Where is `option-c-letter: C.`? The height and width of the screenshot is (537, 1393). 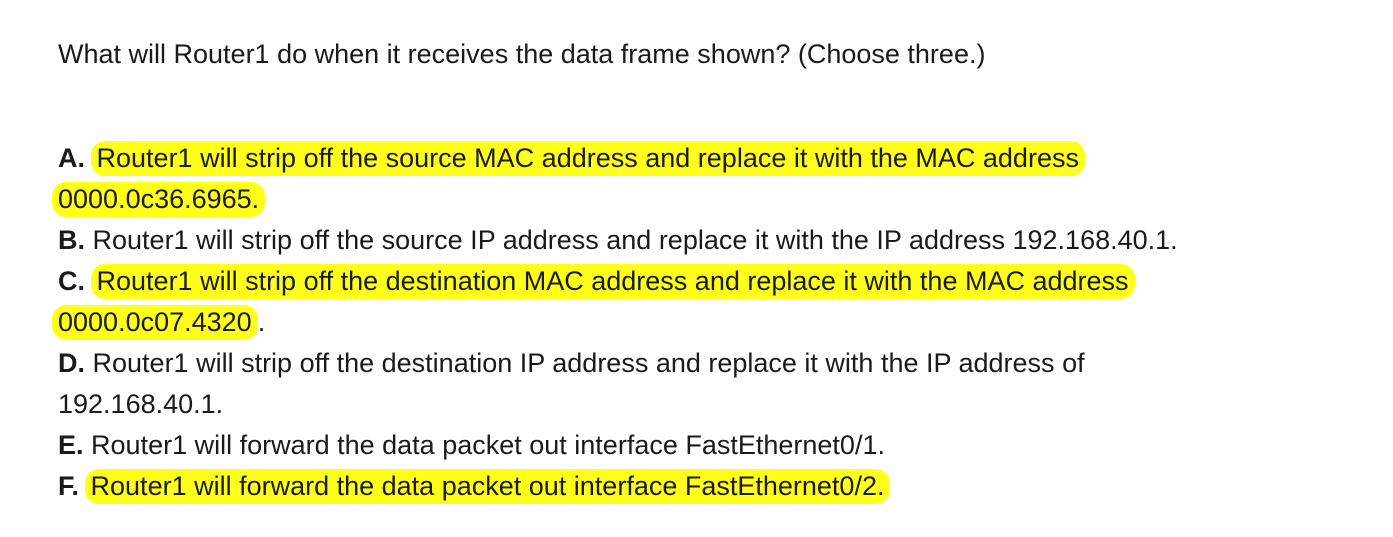
option-c-letter: C. is located at coordinates (71, 281).